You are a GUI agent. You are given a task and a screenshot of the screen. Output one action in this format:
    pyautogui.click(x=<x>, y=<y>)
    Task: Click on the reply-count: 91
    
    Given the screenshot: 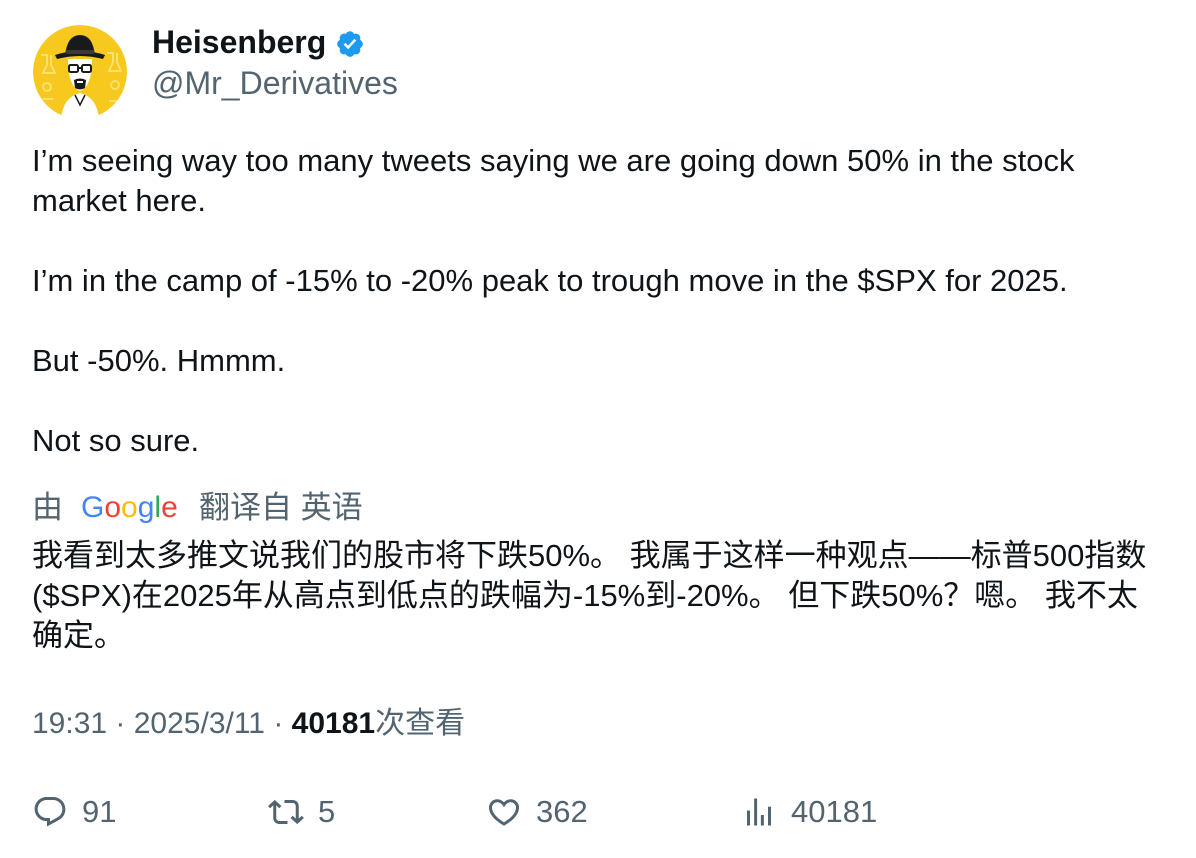 What is the action you would take?
    pyautogui.click(x=99, y=811)
    